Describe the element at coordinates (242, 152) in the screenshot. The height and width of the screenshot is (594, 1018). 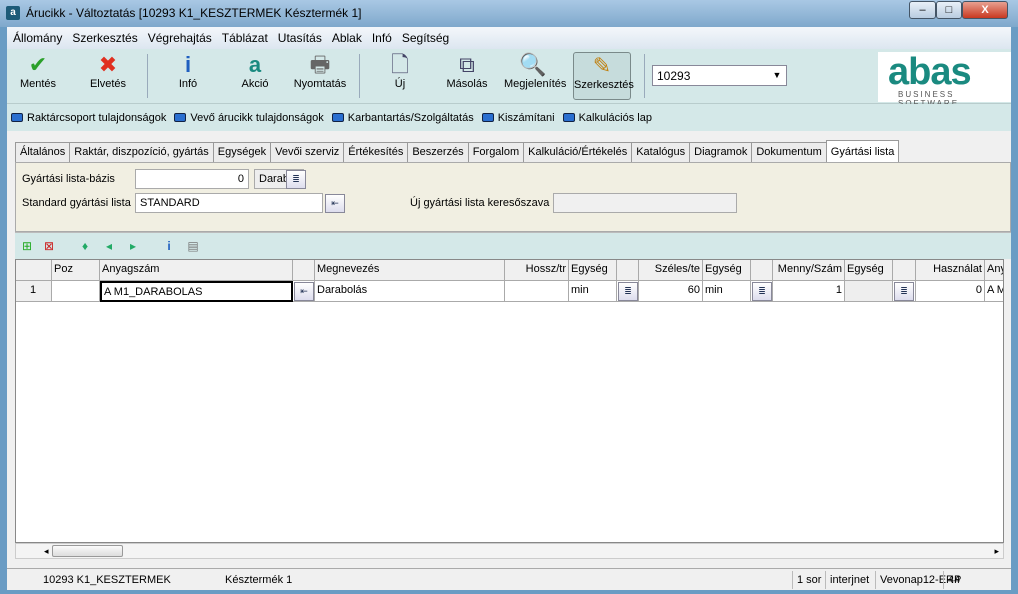
I see `tab: Egységek` at that location.